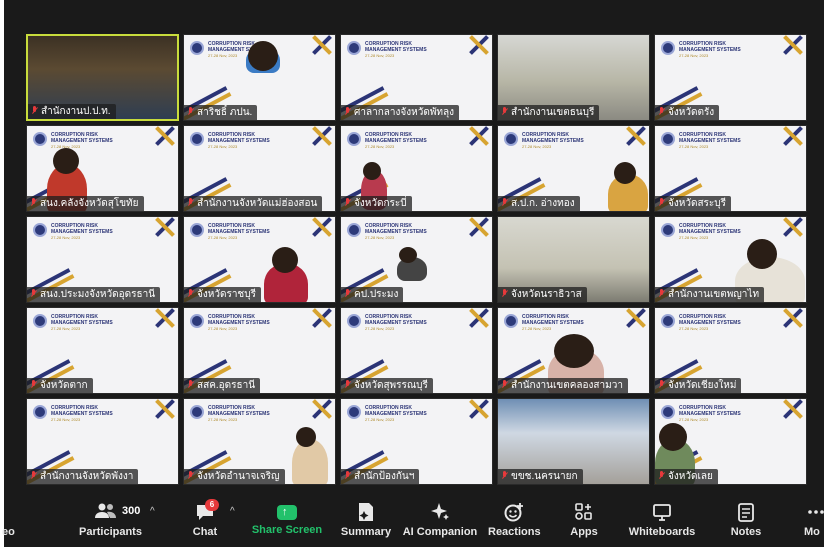  What do you see at coordinates (710, 294) in the screenshot?
I see `participant-name-label: สำนักงานเขตพญาไท` at bounding box center [710, 294].